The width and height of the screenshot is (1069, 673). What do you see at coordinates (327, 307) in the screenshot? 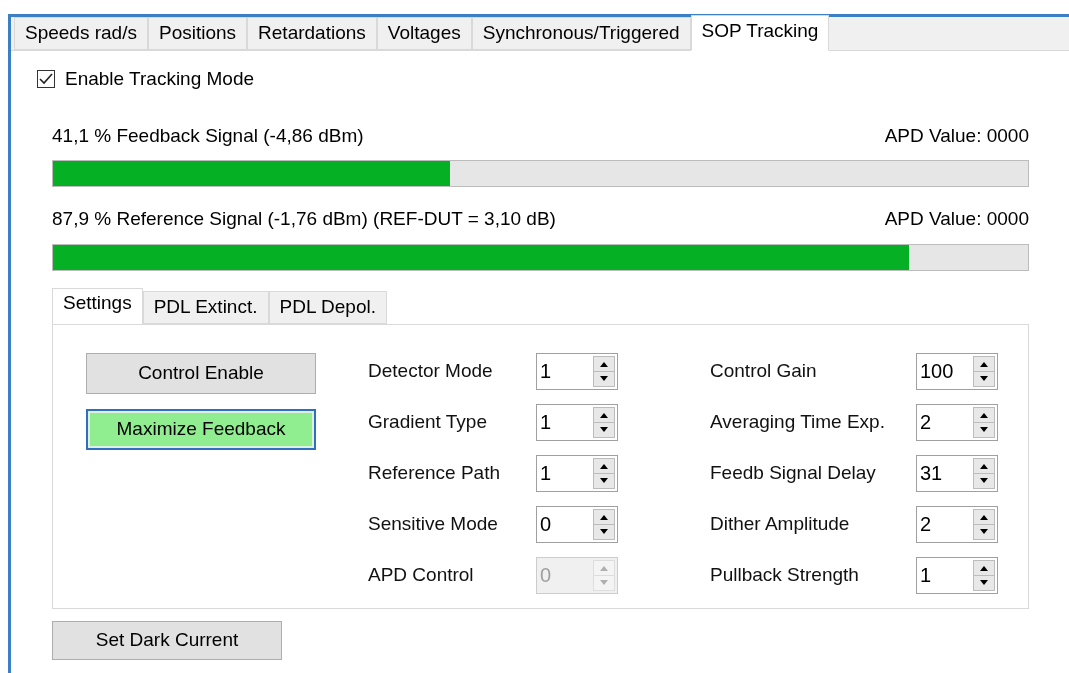
I see `tab: PDL Depol.` at bounding box center [327, 307].